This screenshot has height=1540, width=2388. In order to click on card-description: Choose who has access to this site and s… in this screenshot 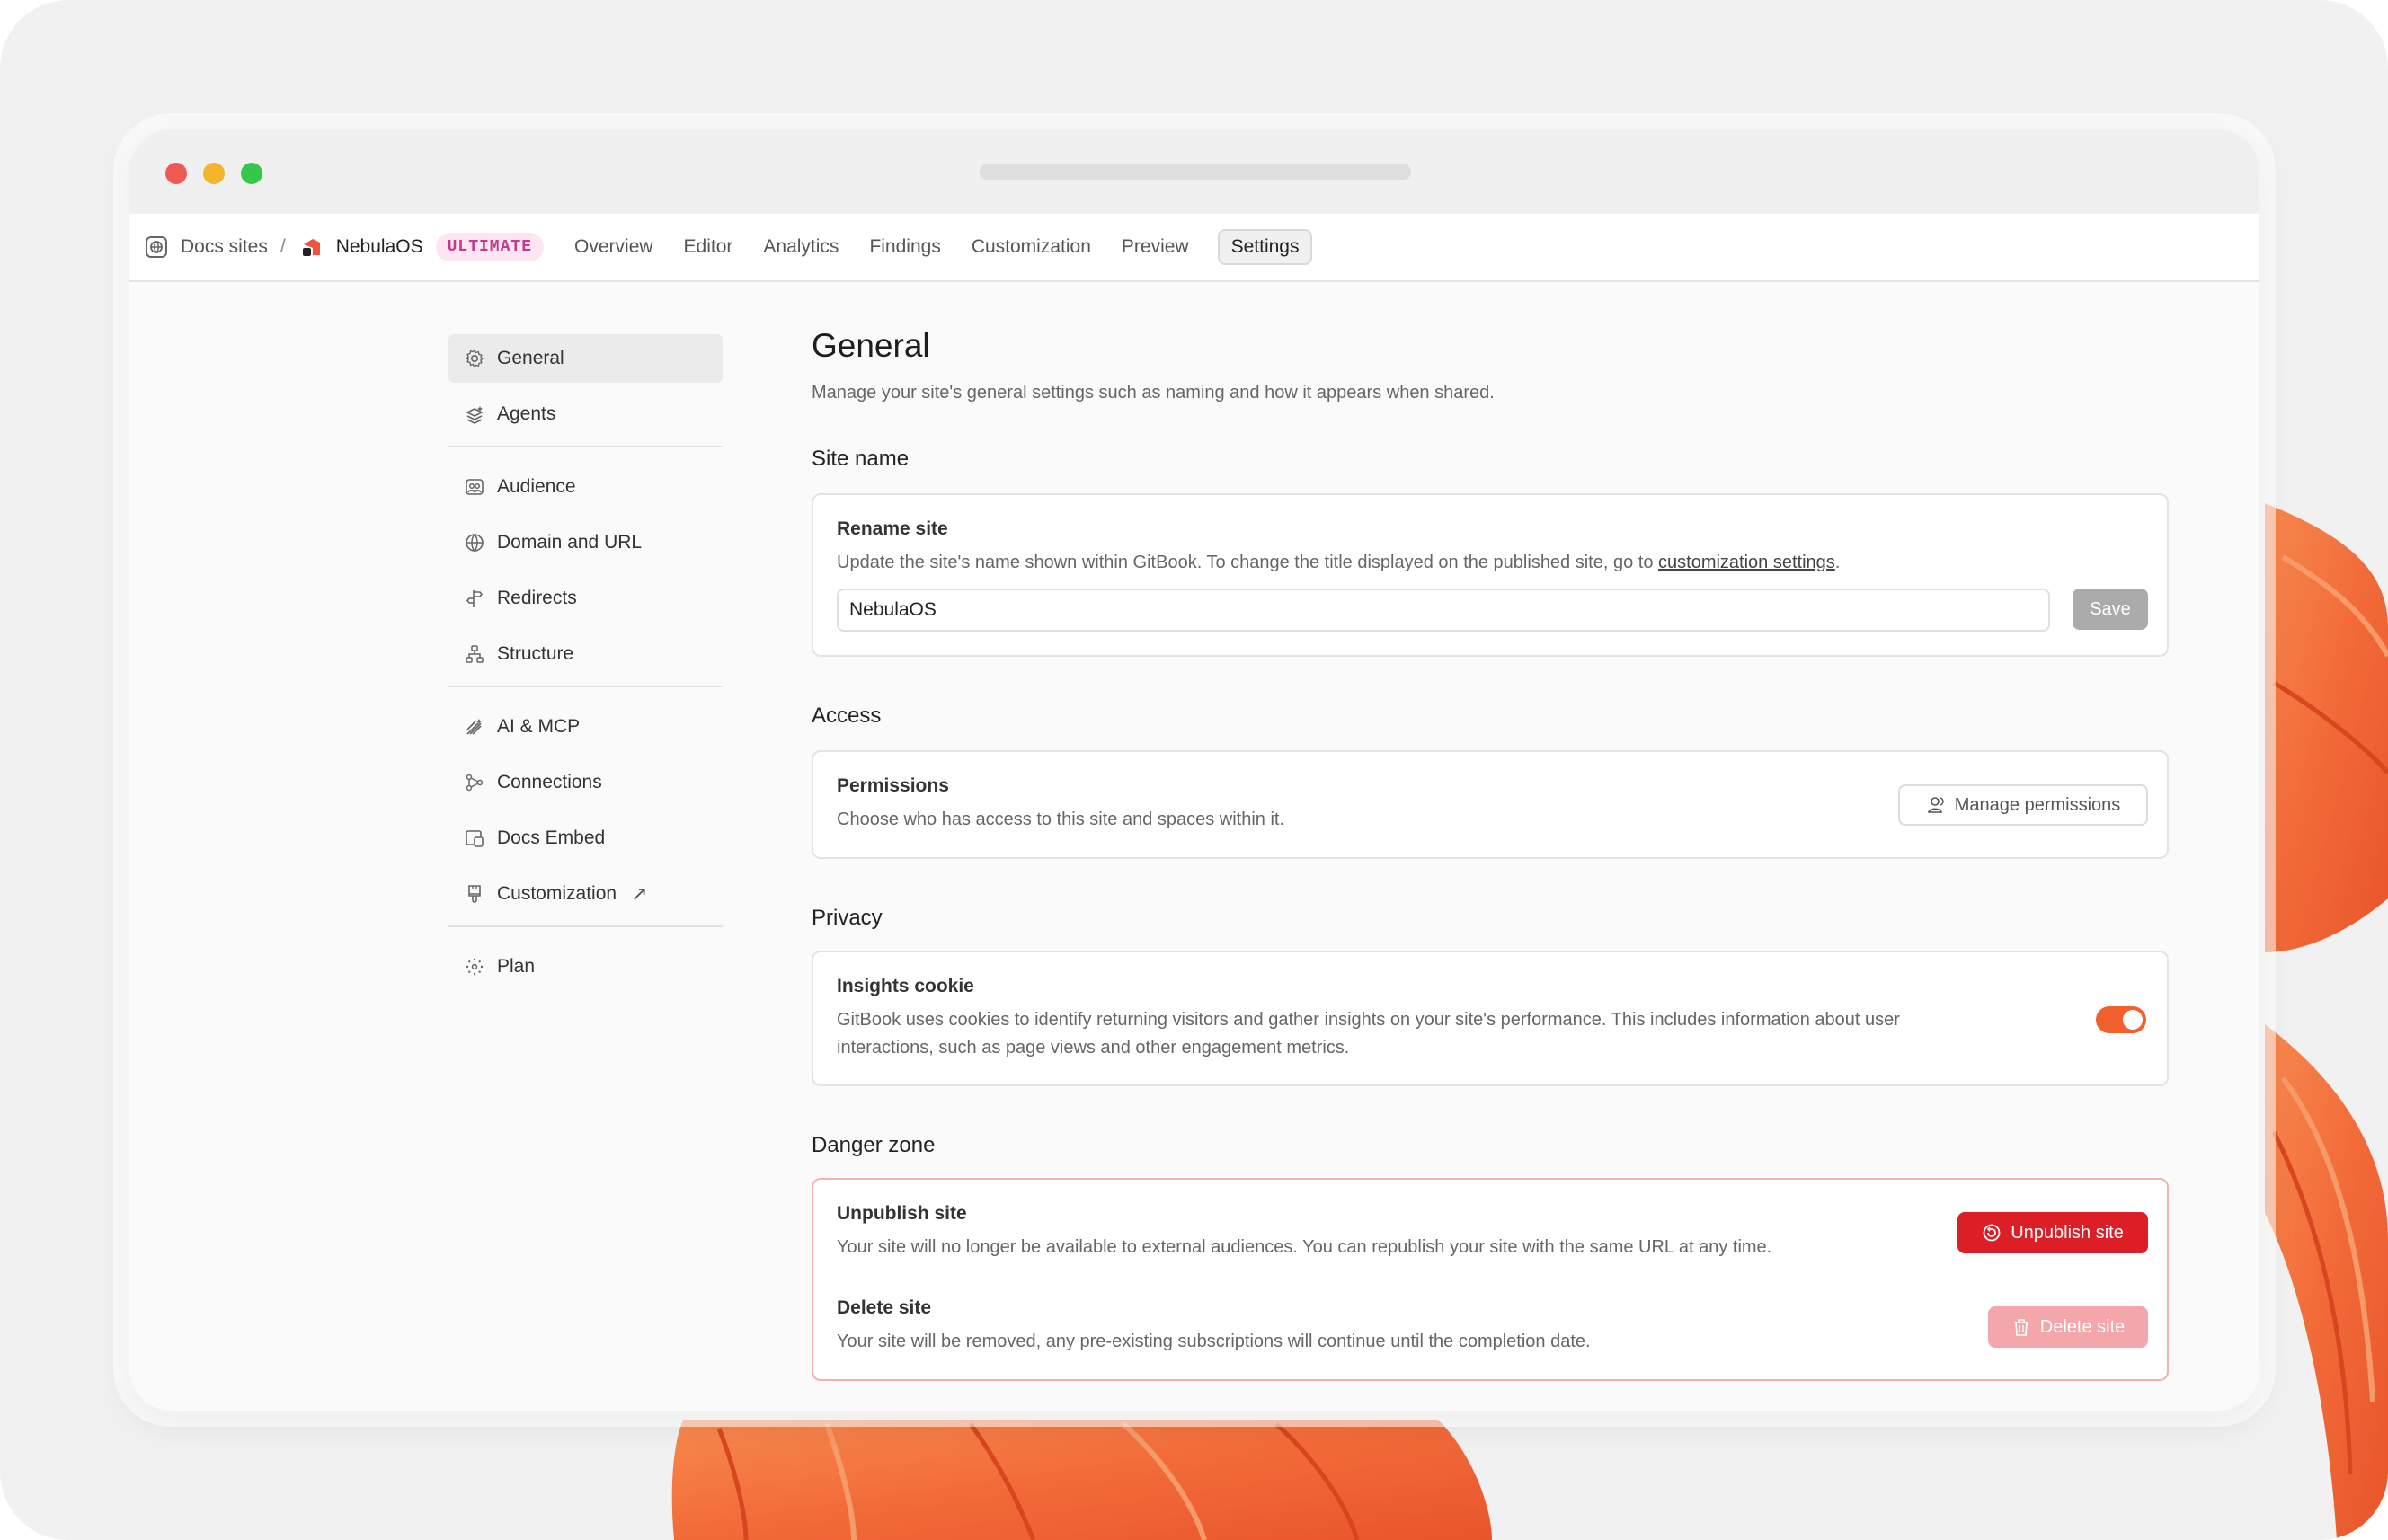, I will do `click(1061, 819)`.